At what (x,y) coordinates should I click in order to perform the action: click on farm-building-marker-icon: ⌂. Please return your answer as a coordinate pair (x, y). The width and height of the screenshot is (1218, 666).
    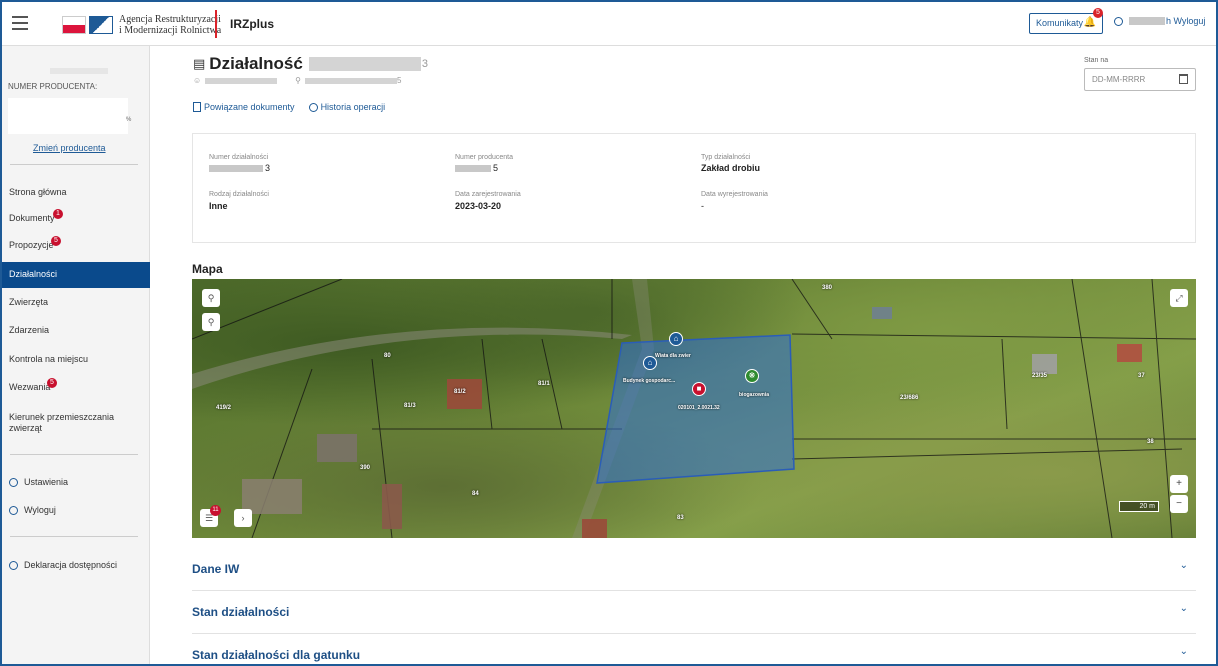
    Looking at the image, I should click on (650, 363).